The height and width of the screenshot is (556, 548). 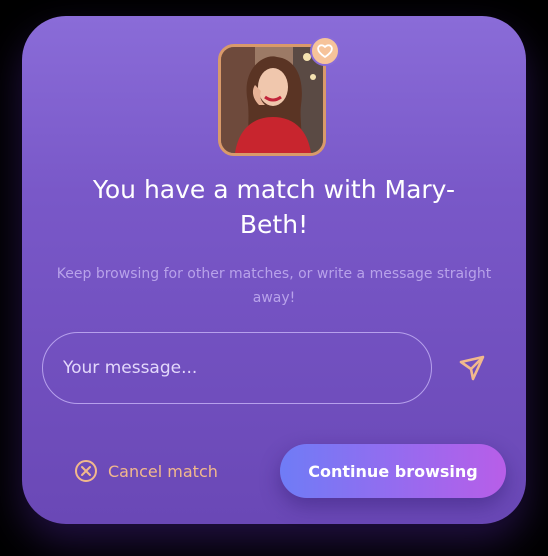 What do you see at coordinates (325, 51) in the screenshot?
I see `hearts-icon` at bounding box center [325, 51].